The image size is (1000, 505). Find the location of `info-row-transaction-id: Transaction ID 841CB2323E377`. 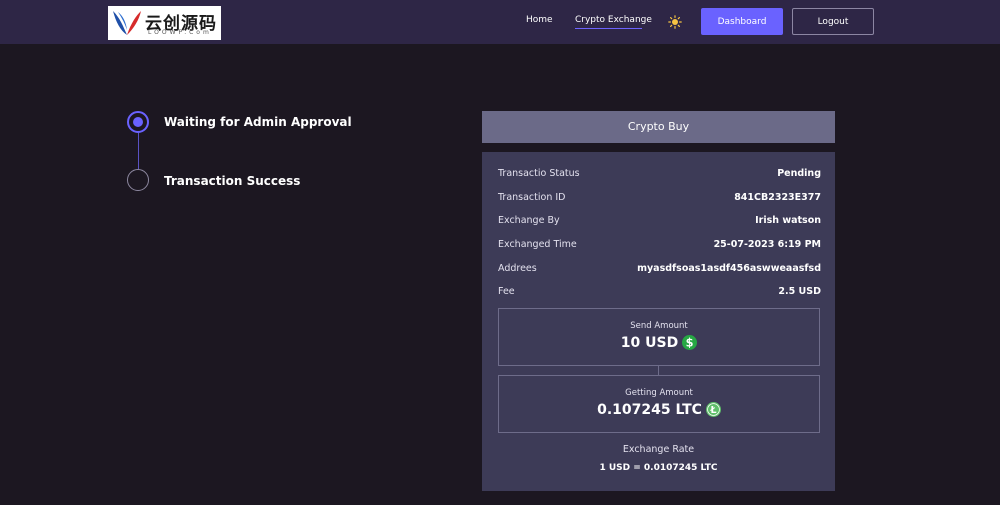

info-row-transaction-id: Transaction ID 841CB2323E377 is located at coordinates (659, 199).